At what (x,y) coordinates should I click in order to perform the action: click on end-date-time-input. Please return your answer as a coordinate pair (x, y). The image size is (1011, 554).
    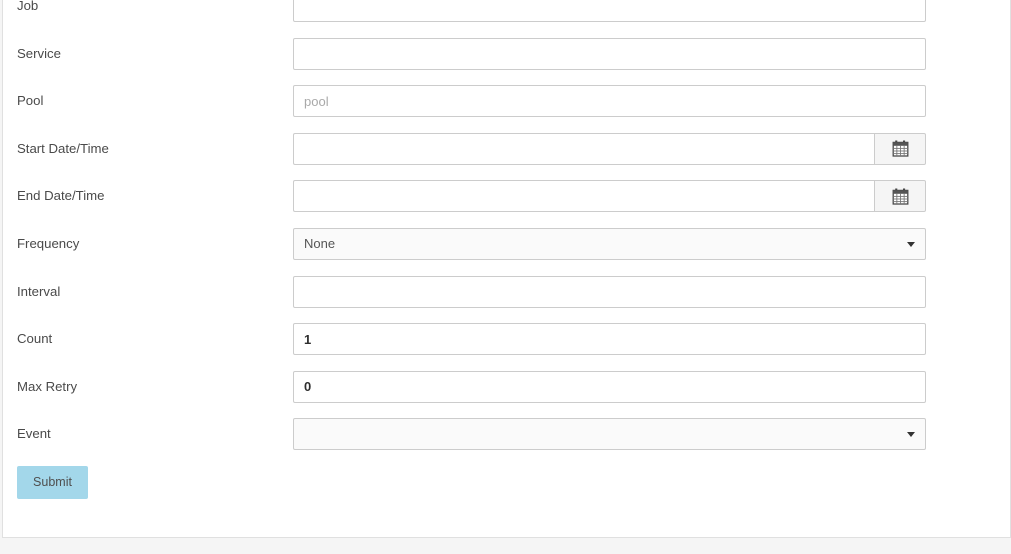
    Looking at the image, I should click on (583, 196).